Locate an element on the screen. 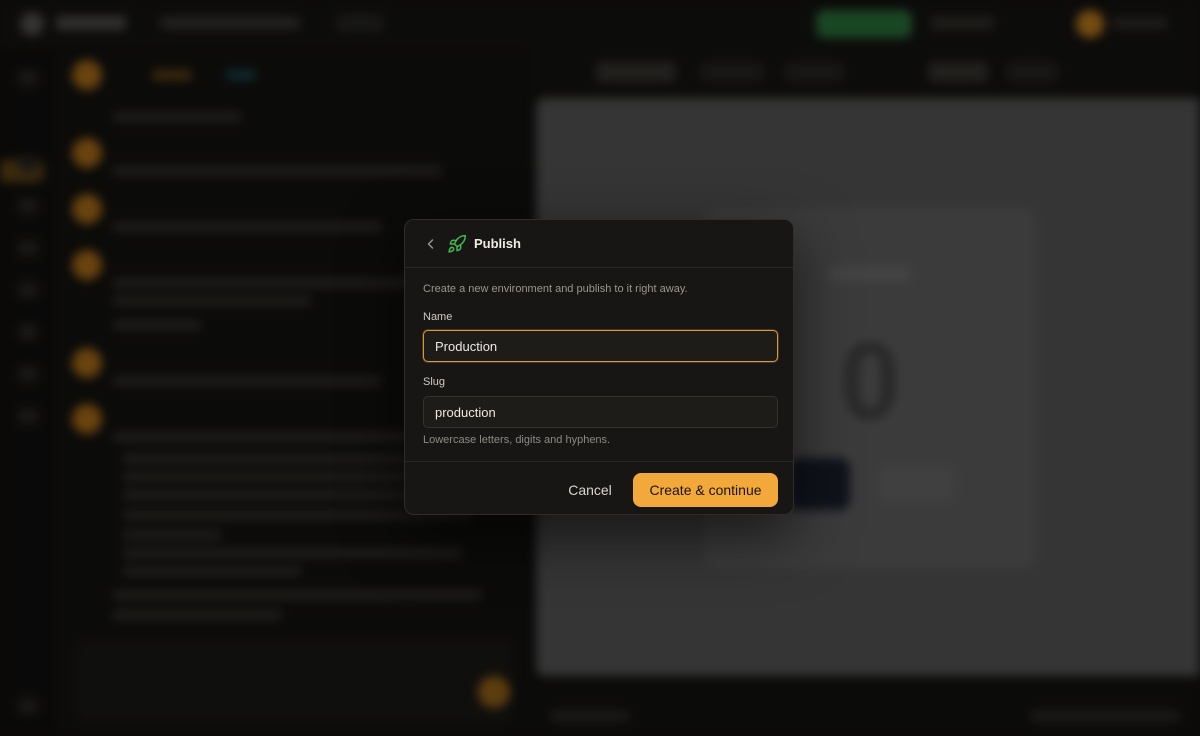 This screenshot has width=1200, height=736. slug-hint: Lowercase letters, digits and hyphens. is located at coordinates (517, 440).